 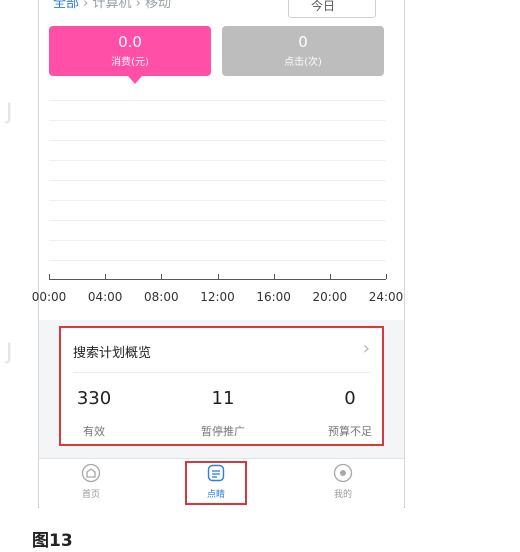 What do you see at coordinates (130, 42) in the screenshot?
I see `metric-spend-value: 0.0` at bounding box center [130, 42].